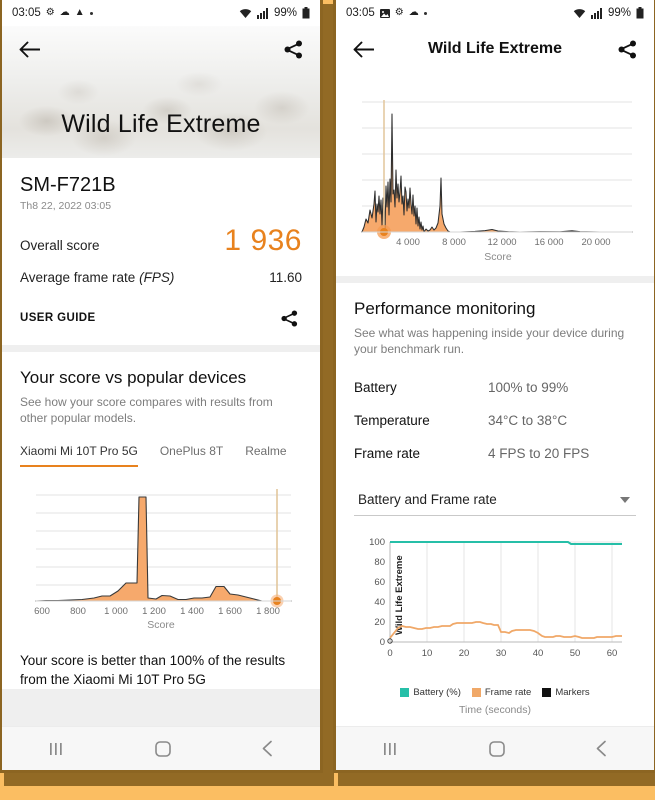  I want to click on metric-select-value: Battery and Frame rate, so click(427, 500).